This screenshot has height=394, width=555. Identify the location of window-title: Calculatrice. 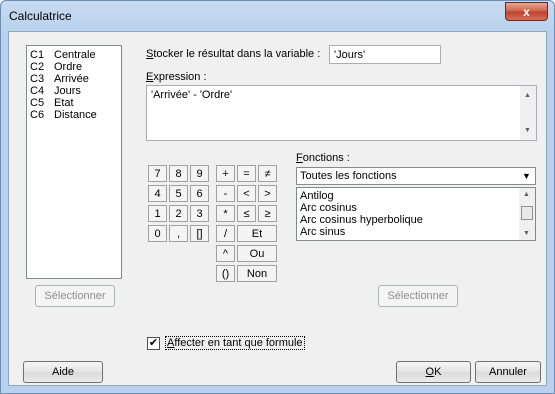
(40, 16).